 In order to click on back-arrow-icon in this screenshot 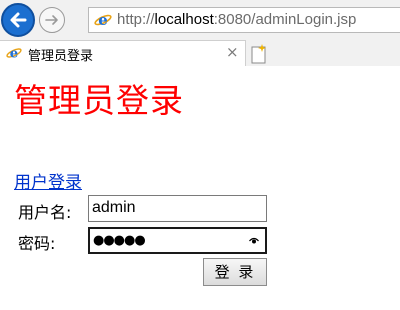, I will do `click(18, 20)`.